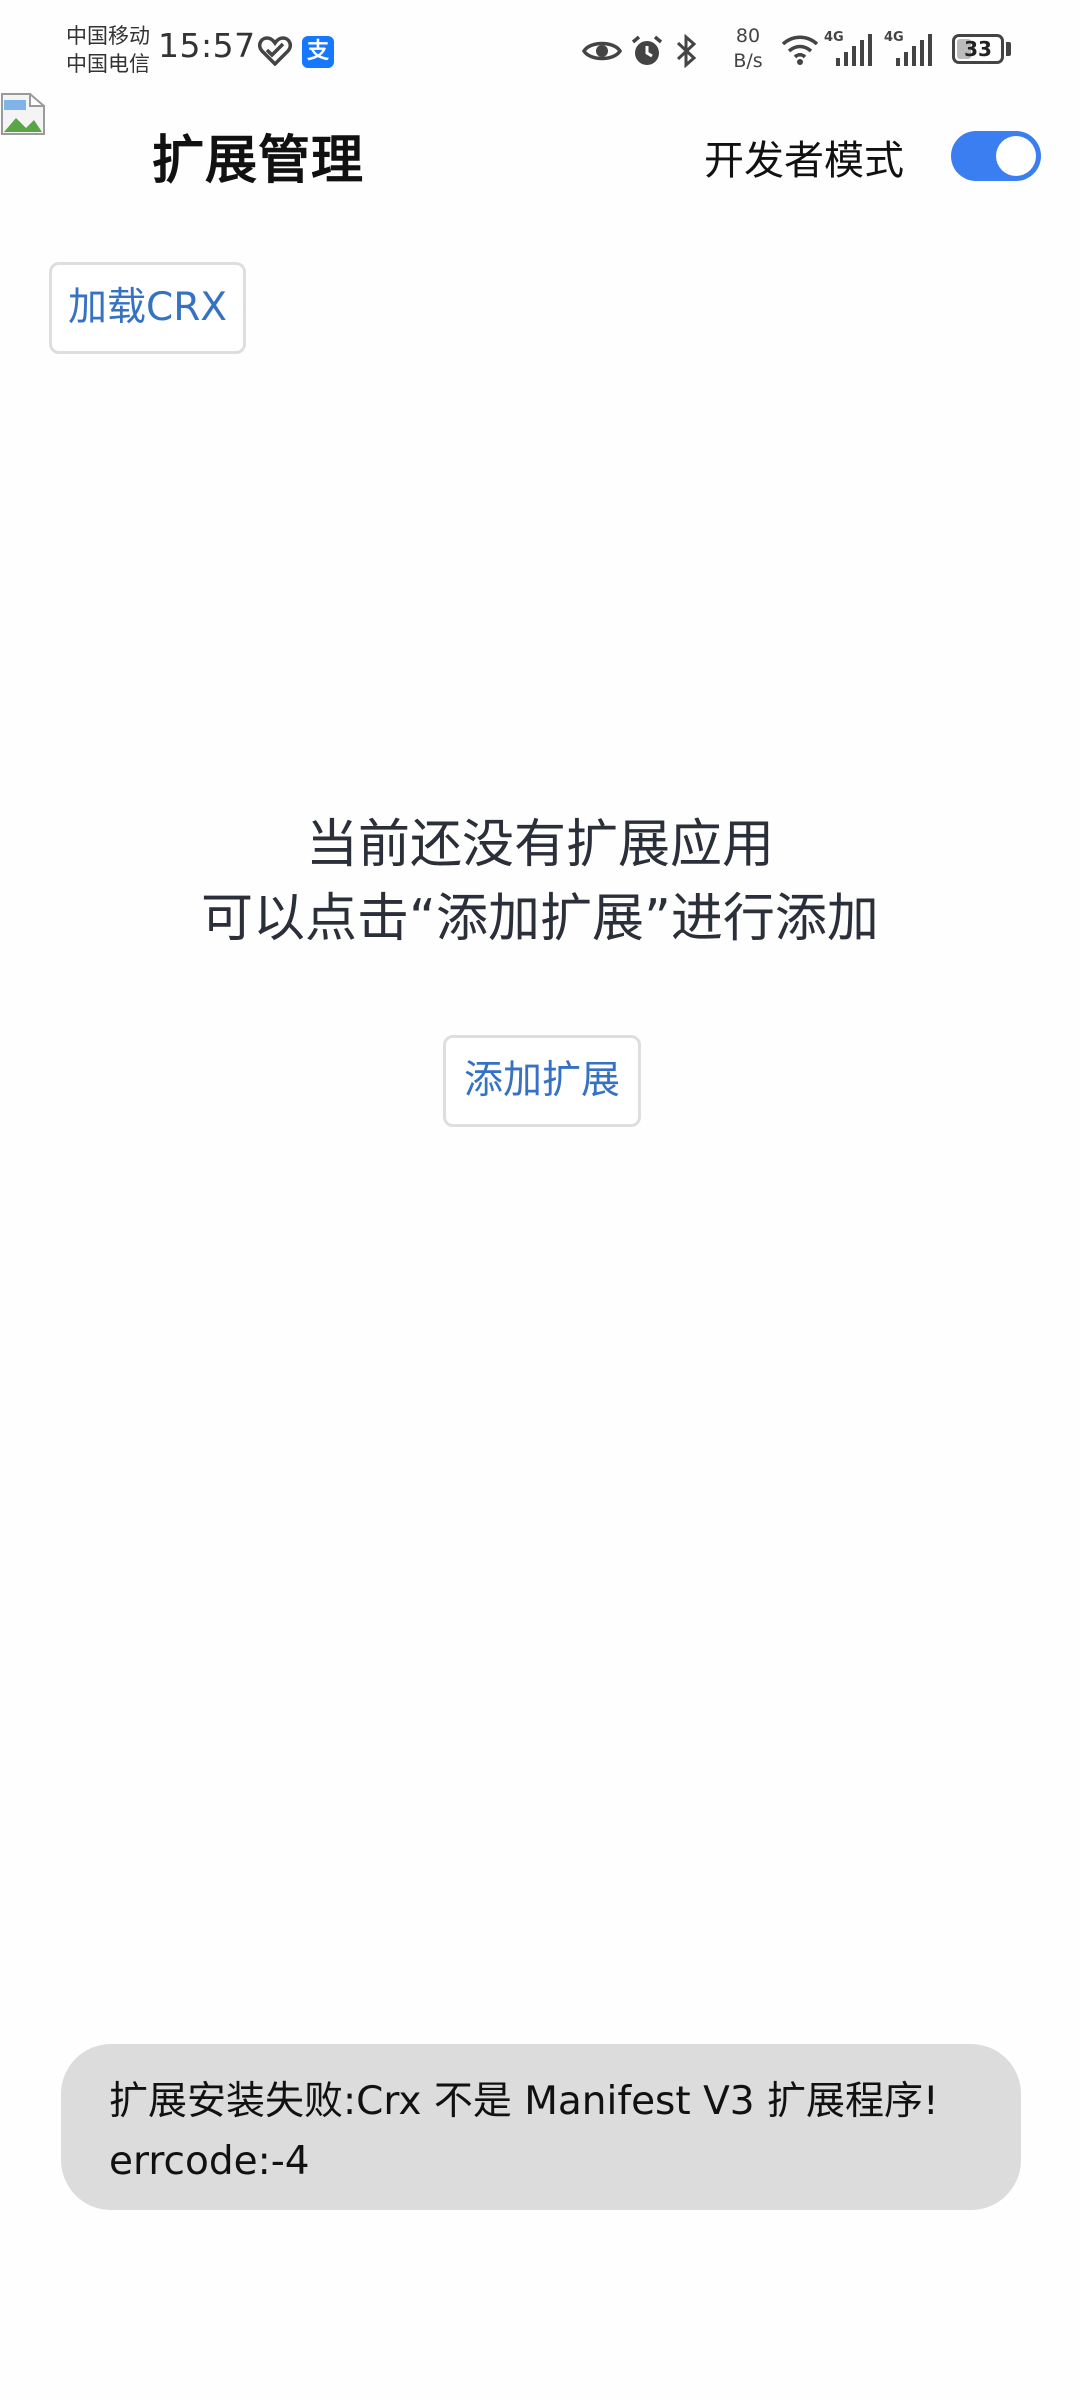 The height and width of the screenshot is (2400, 1080). I want to click on toast-message-line-1: 扩展安装失败:Crx 不是 Manifest V3 扩展程序!, so click(524, 2101).